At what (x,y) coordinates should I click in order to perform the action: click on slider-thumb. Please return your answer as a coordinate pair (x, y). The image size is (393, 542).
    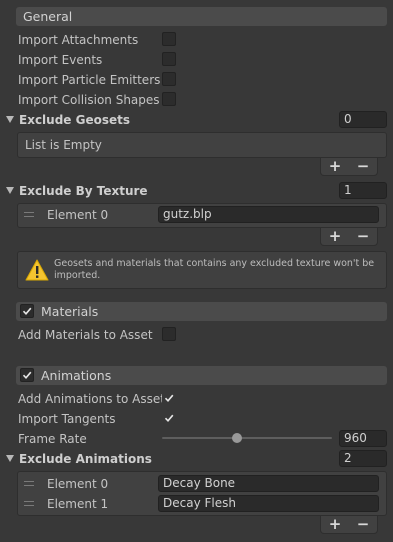
    Looking at the image, I should click on (237, 438).